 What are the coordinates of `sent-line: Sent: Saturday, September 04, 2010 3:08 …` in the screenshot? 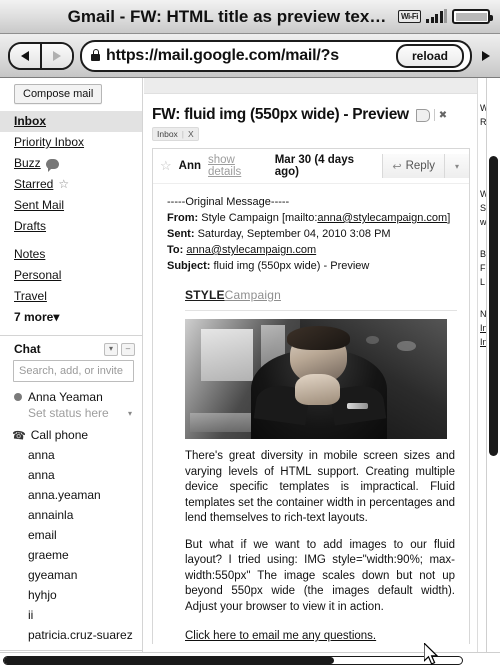 It's located at (312, 234).